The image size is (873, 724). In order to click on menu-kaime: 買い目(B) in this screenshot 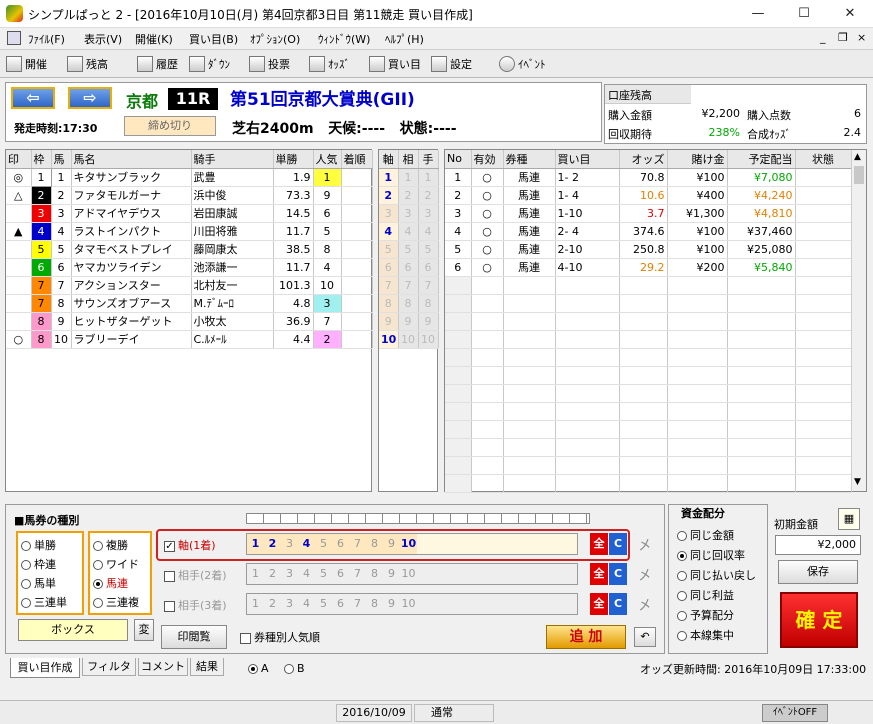, I will do `click(213, 39)`.